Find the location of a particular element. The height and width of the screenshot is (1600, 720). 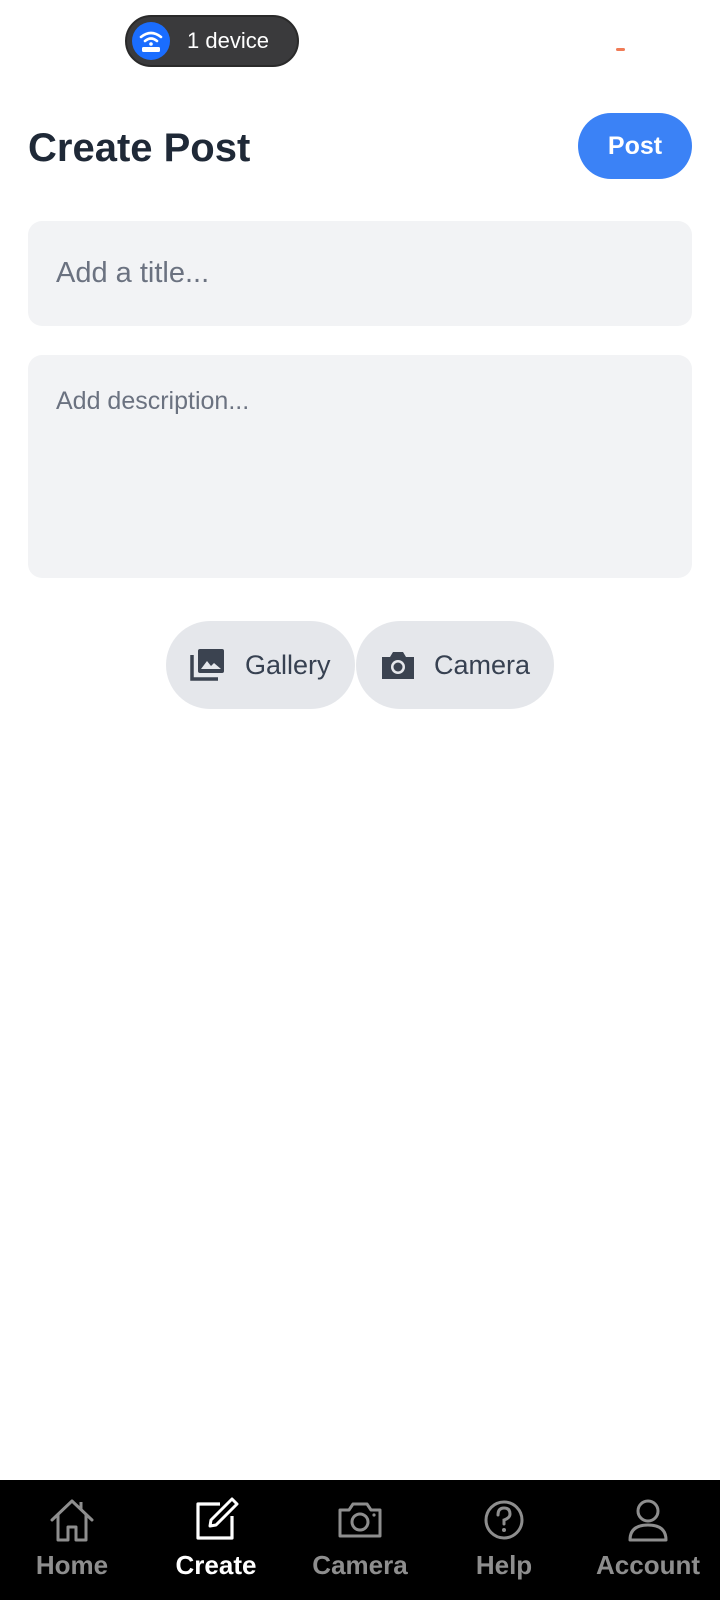

description-input is located at coordinates (360, 466).